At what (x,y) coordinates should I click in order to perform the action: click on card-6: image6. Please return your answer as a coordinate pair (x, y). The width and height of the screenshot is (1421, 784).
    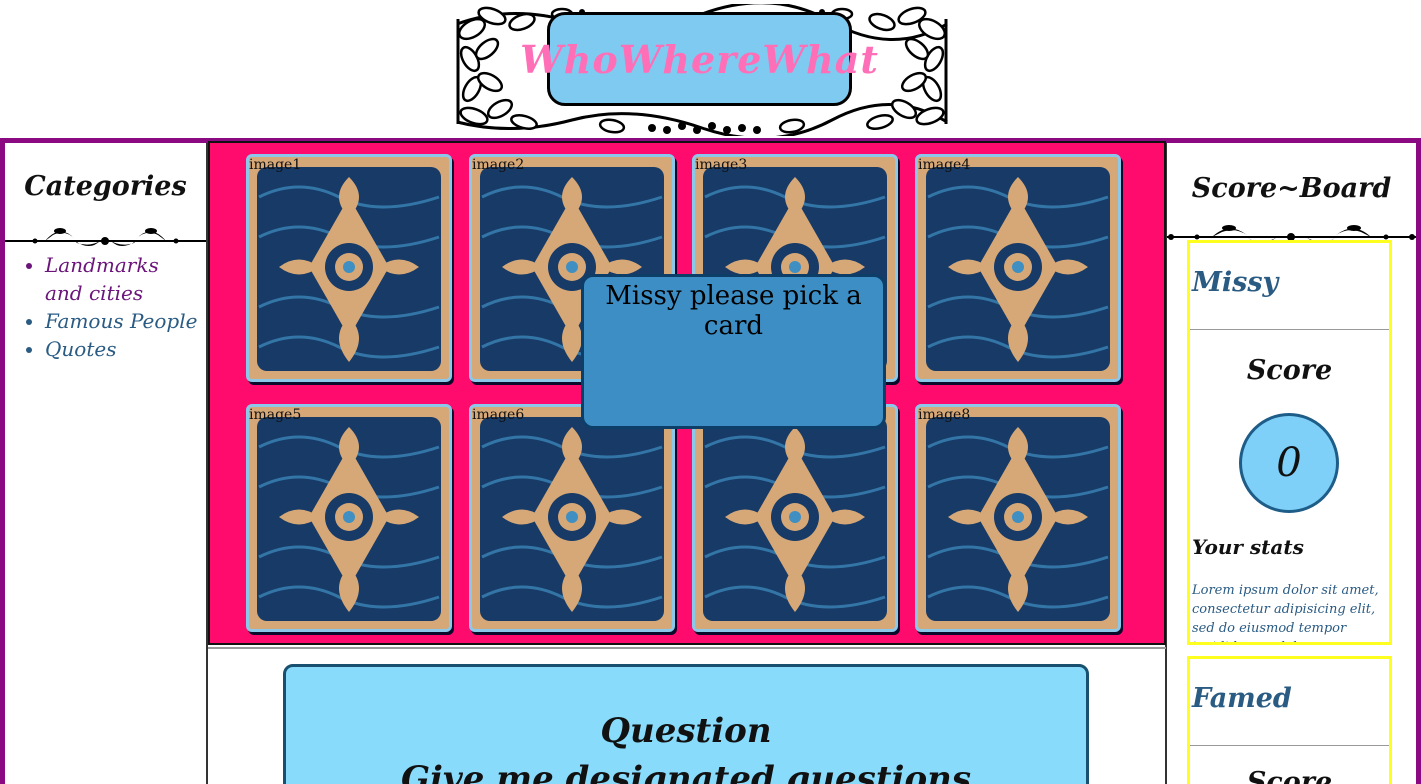
    Looking at the image, I should click on (572, 518).